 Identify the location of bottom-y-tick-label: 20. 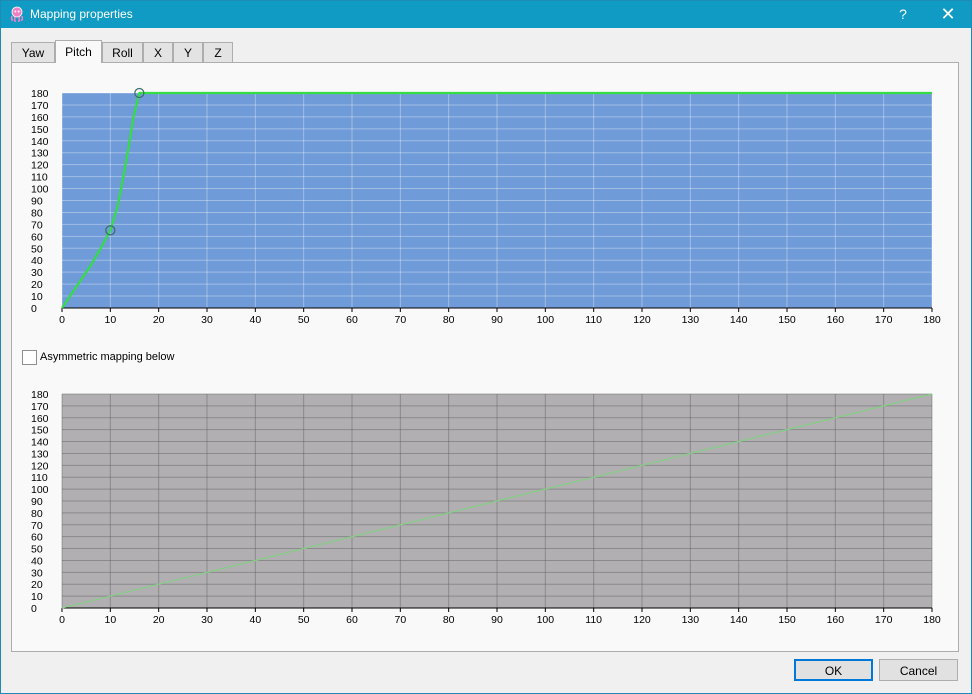
(37, 585).